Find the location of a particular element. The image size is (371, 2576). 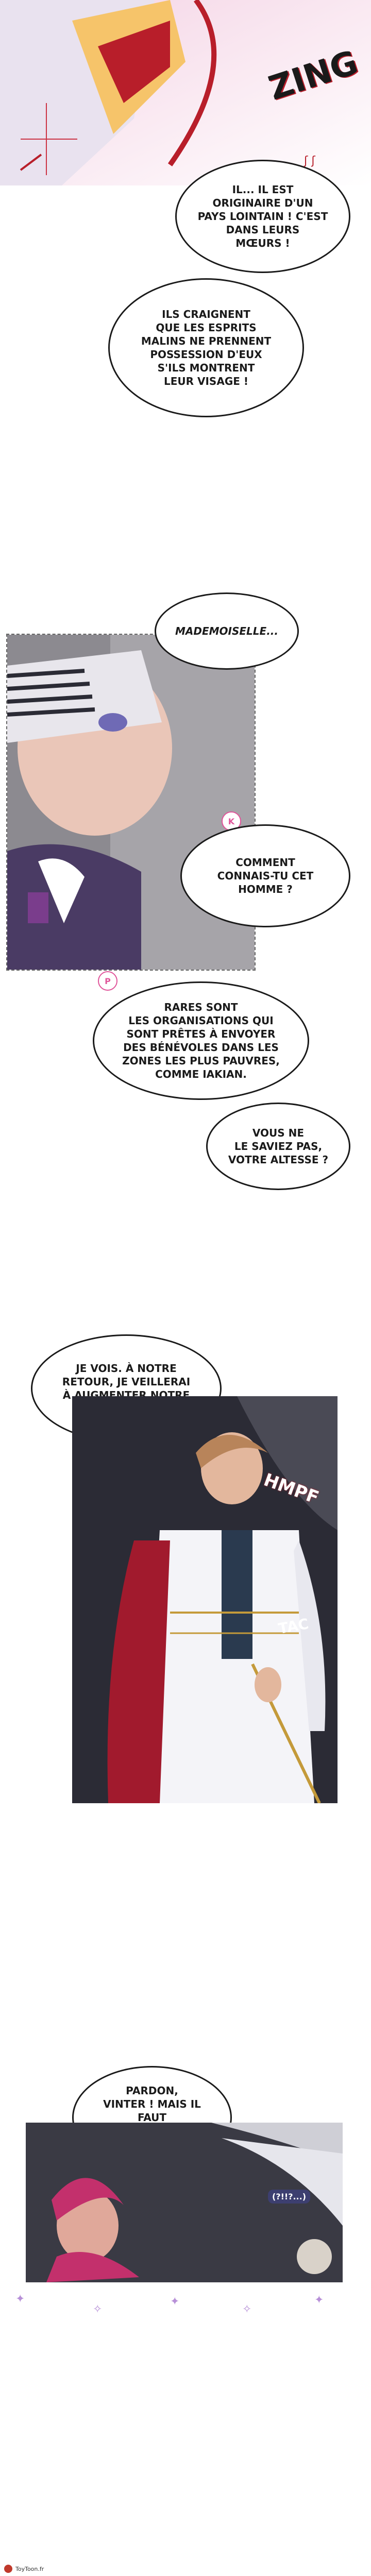

speech-bubble-6: VOUS NE LE SAVIEZ PAS, VOTRE ALTESSE ? is located at coordinates (278, 1146).